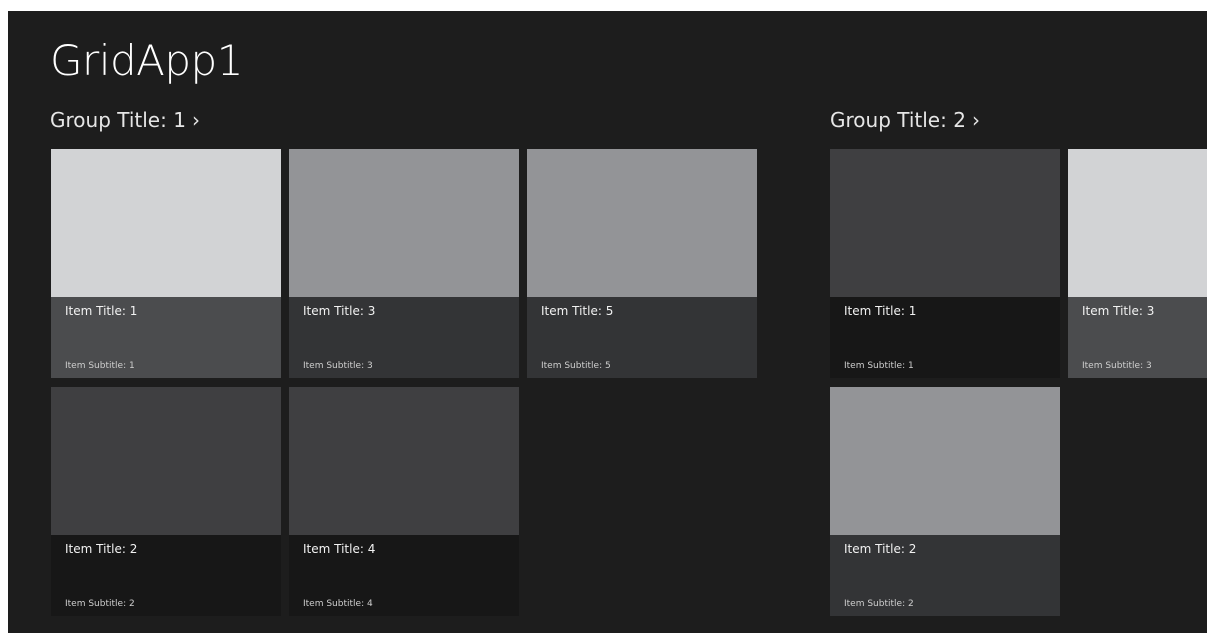  What do you see at coordinates (577, 311) in the screenshot?
I see `item-title: Item Title: 5` at bounding box center [577, 311].